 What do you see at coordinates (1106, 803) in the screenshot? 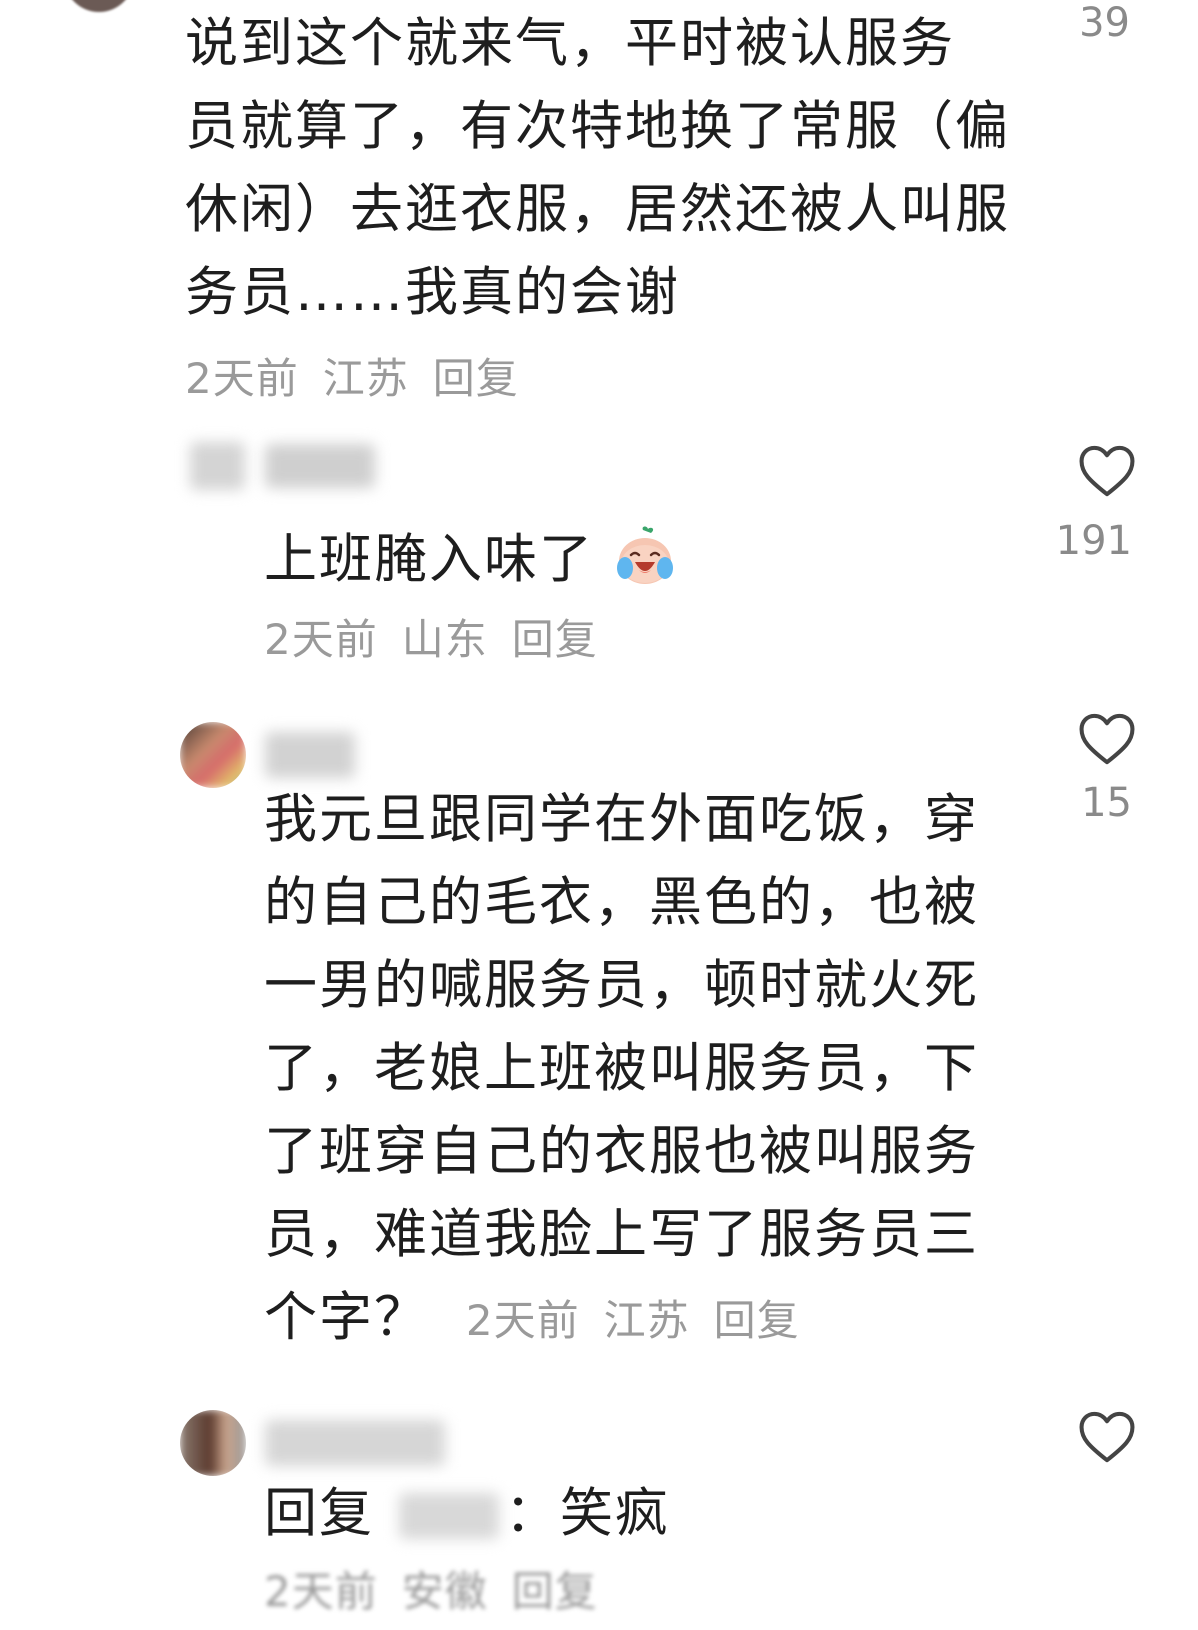
I see `like-count: 15` at bounding box center [1106, 803].